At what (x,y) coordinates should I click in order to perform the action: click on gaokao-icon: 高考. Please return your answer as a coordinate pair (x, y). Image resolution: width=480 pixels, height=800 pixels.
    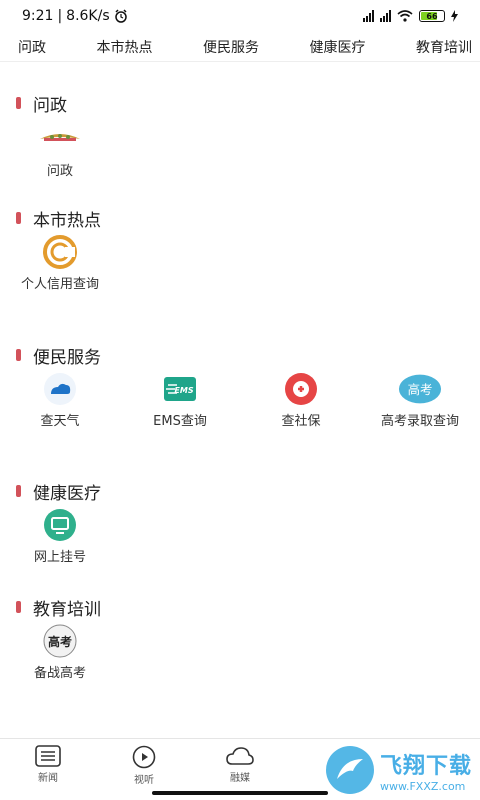
    Looking at the image, I should click on (420, 389).